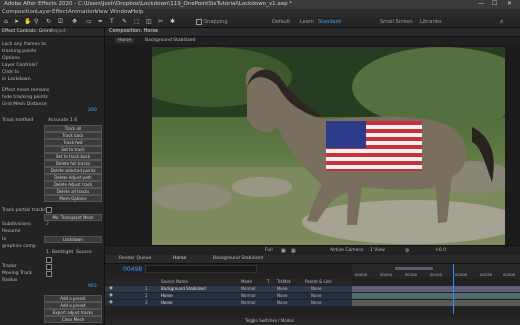 The width and height of the screenshot is (520, 325). What do you see at coordinates (59, 252) in the screenshot?
I see `backlight-dropdown: 1. Backlight` at bounding box center [59, 252].